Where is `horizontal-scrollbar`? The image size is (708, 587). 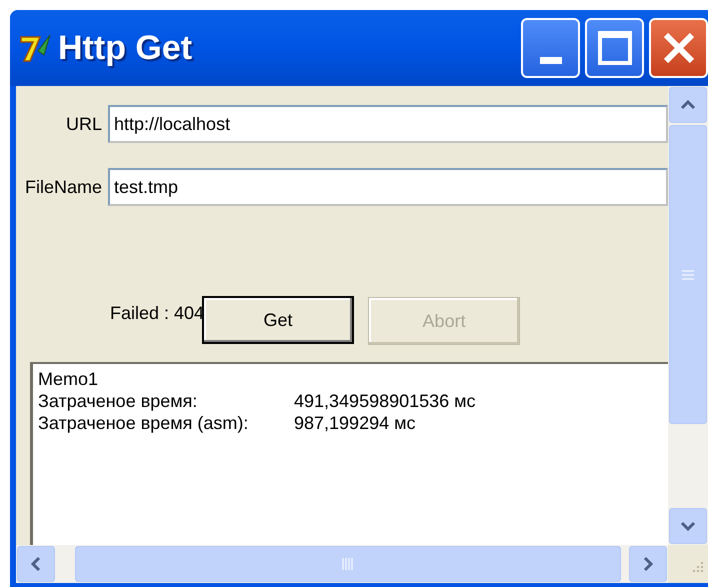
horizontal-scrollbar is located at coordinates (342, 564).